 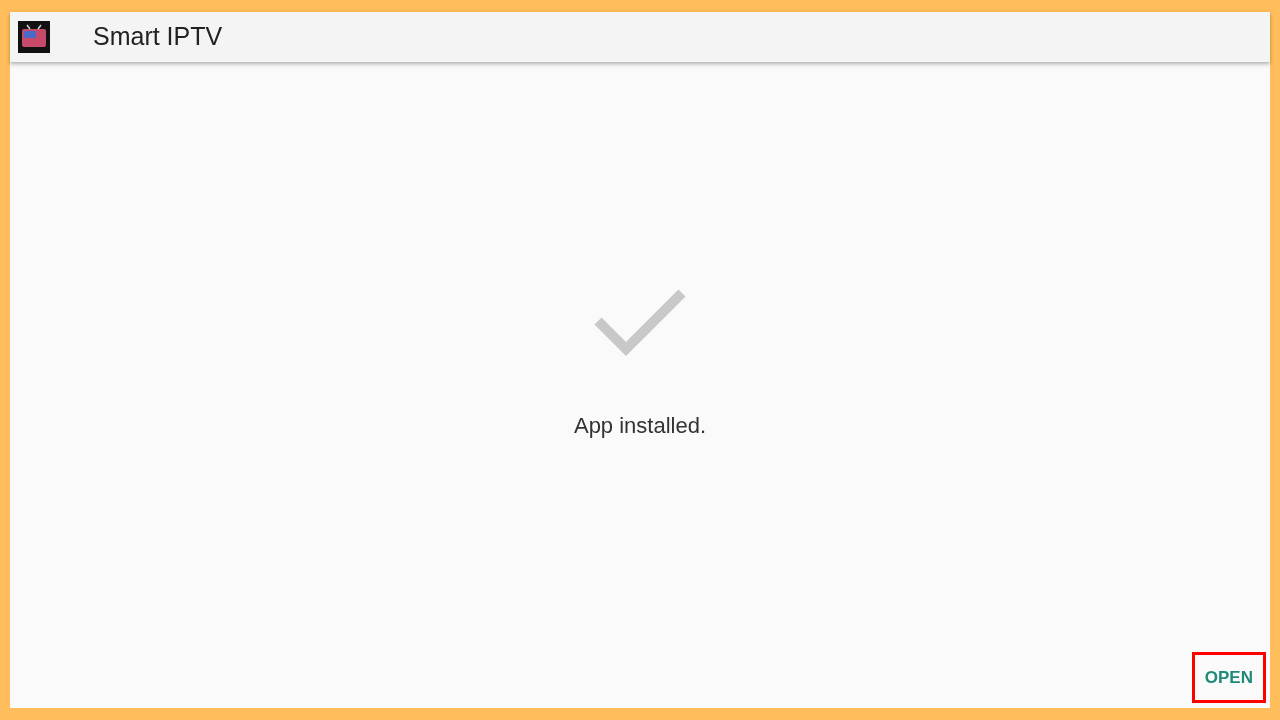 I want to click on status-message: App installed., so click(x=640, y=426).